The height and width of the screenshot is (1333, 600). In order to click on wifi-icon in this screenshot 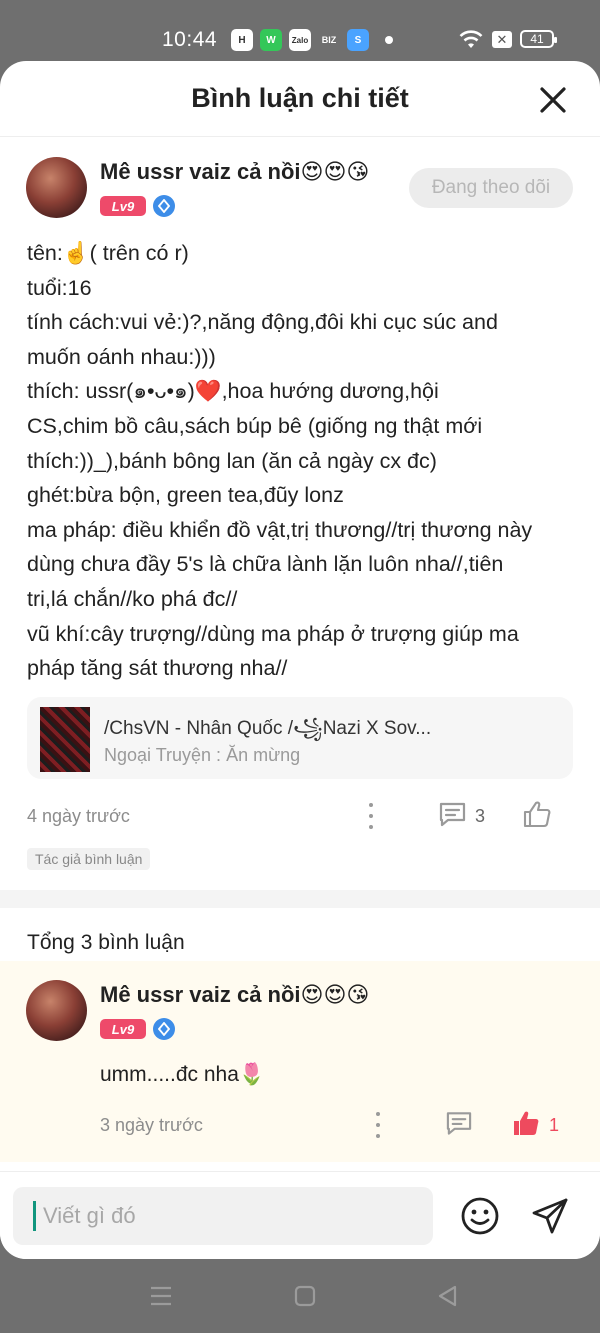, I will do `click(471, 39)`.